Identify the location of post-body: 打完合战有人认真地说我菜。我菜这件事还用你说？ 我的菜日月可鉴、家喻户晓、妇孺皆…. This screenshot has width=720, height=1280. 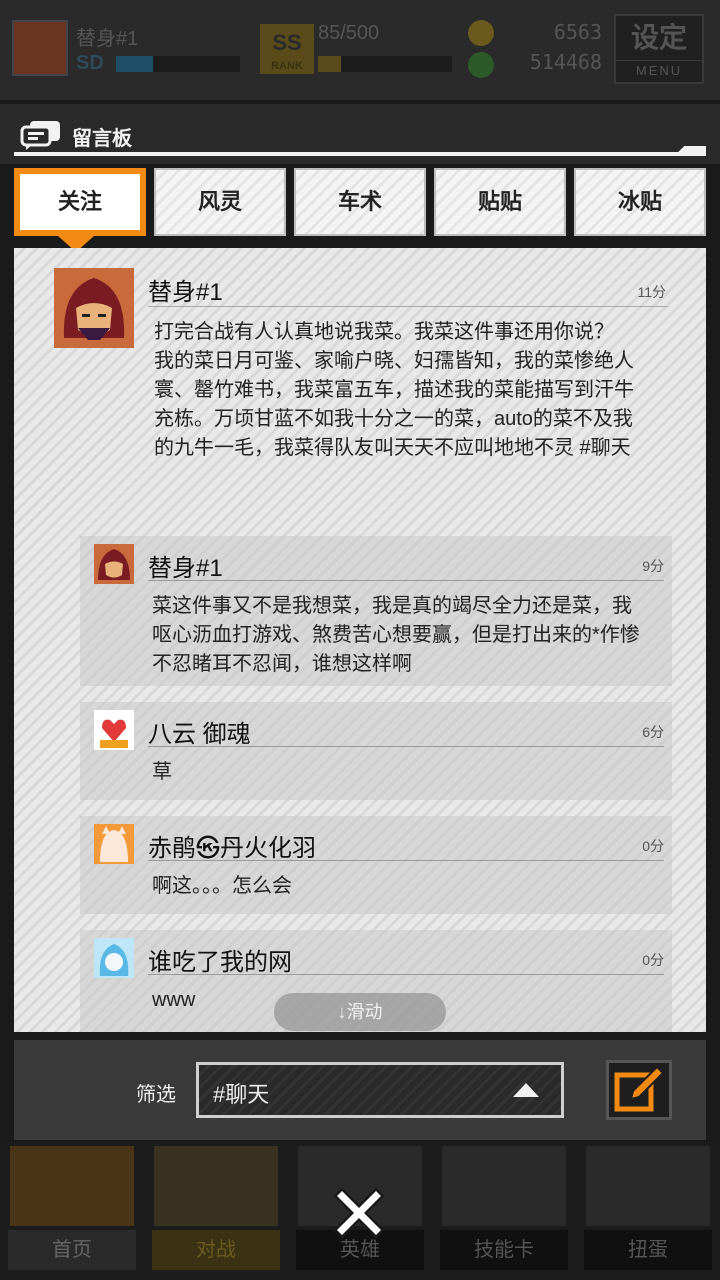
(394, 390).